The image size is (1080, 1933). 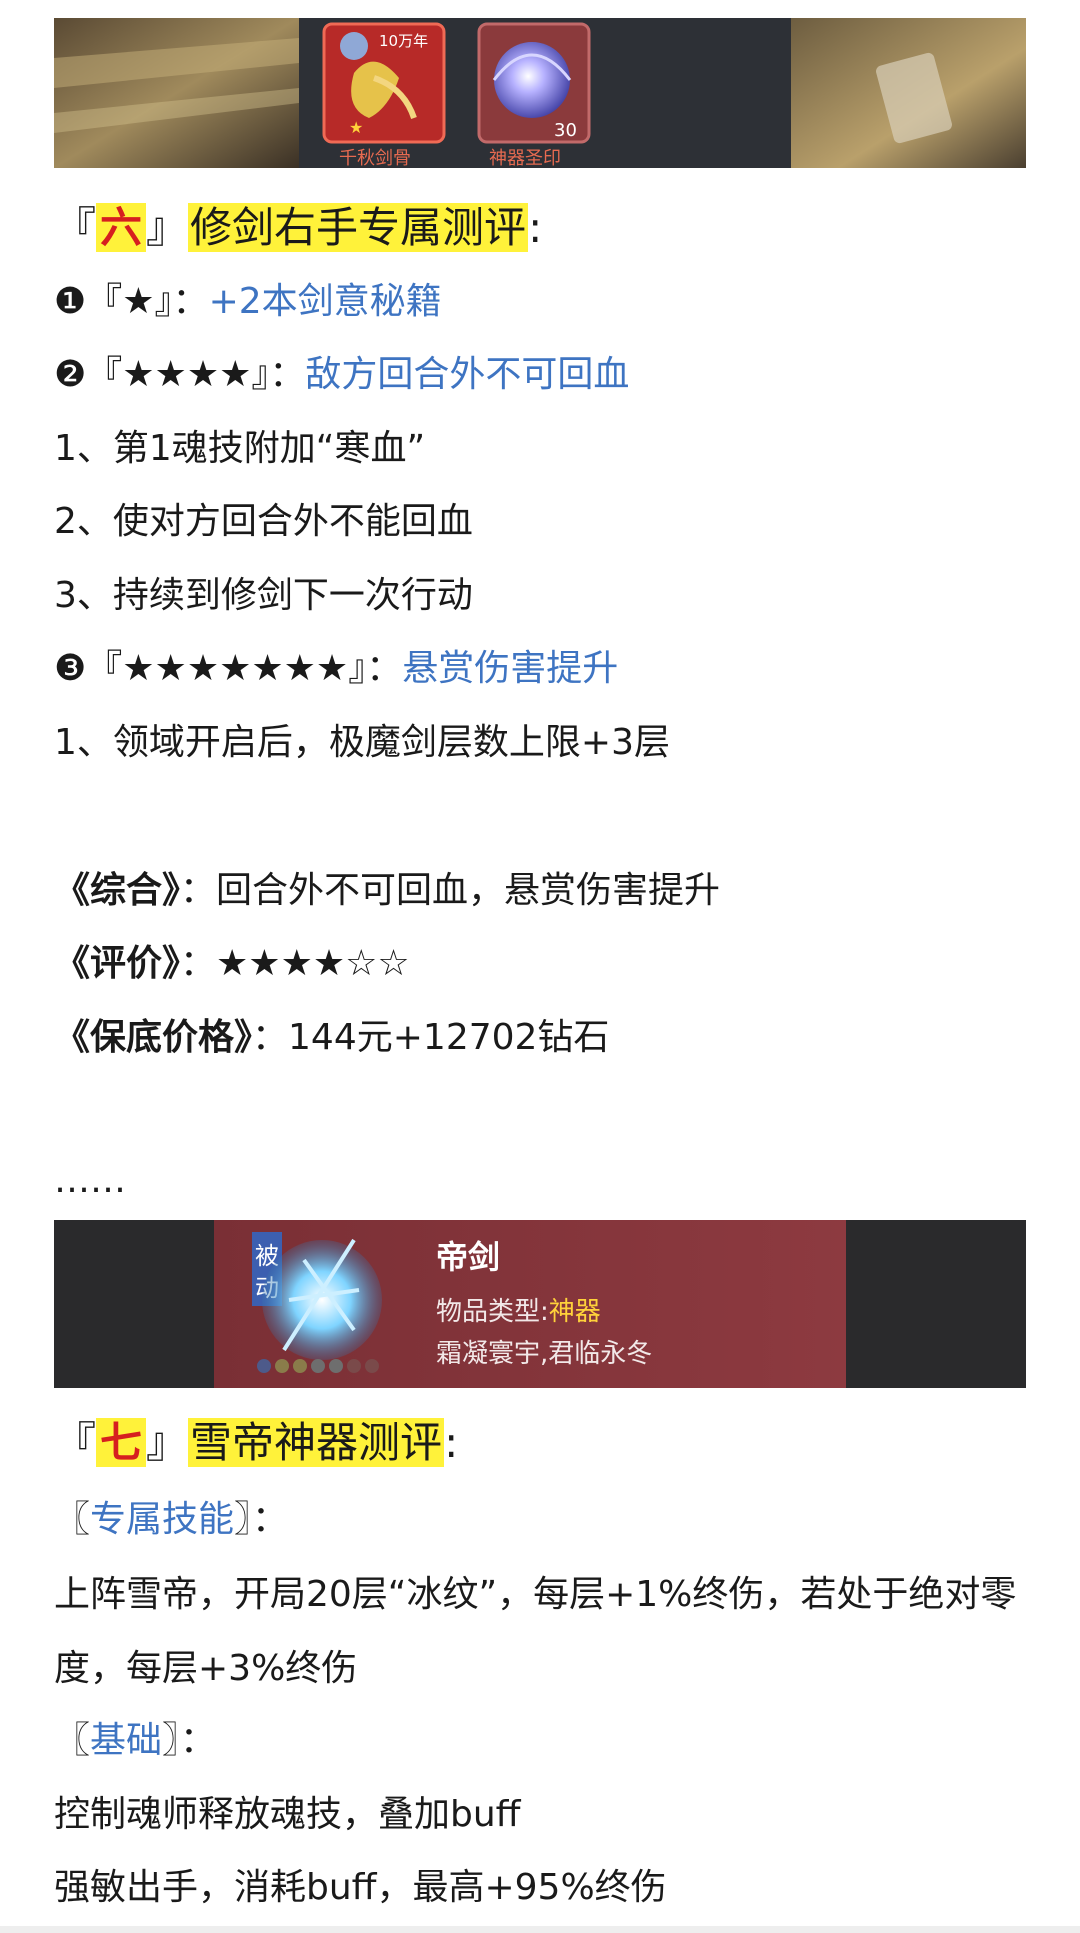 I want to click on base-line: 强敏出手，消耗buff，最高+95%终伤, so click(x=360, y=1887).